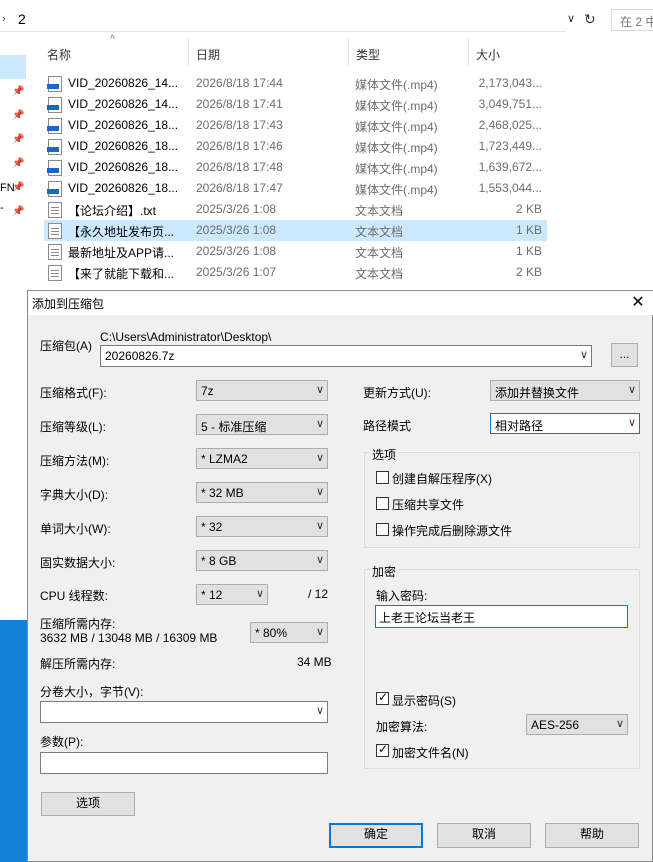  I want to click on address-dropdown-icon: ∨, so click(571, 18).